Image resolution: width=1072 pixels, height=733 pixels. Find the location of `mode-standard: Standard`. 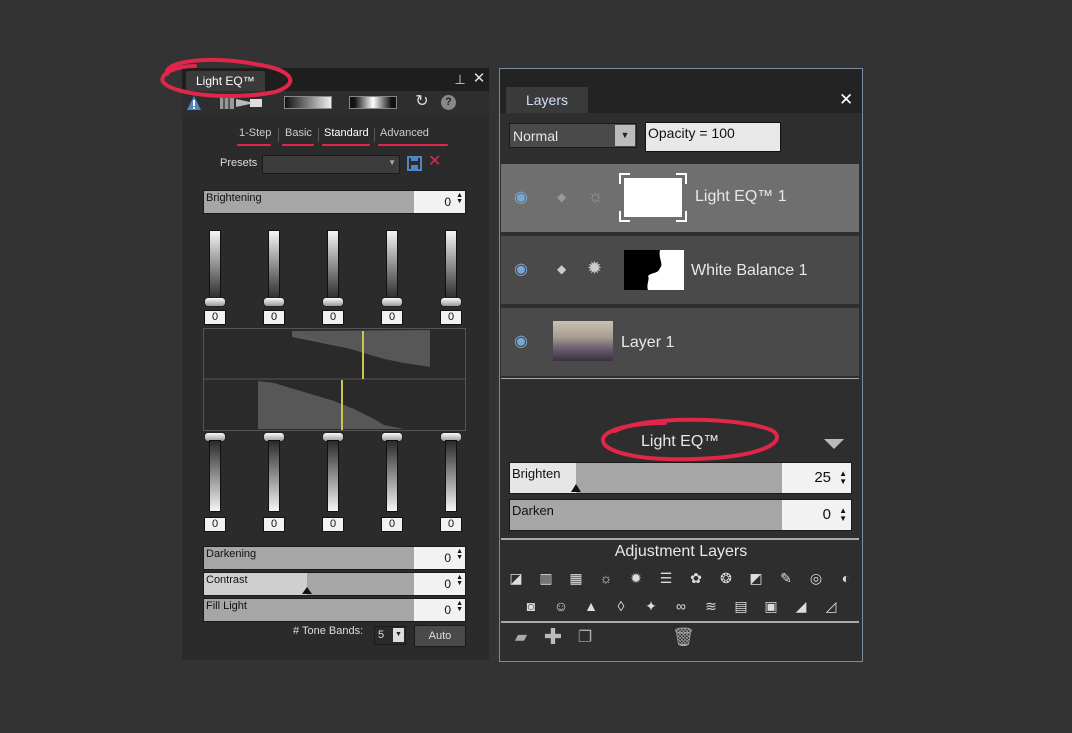

mode-standard: Standard is located at coordinates (346, 133).